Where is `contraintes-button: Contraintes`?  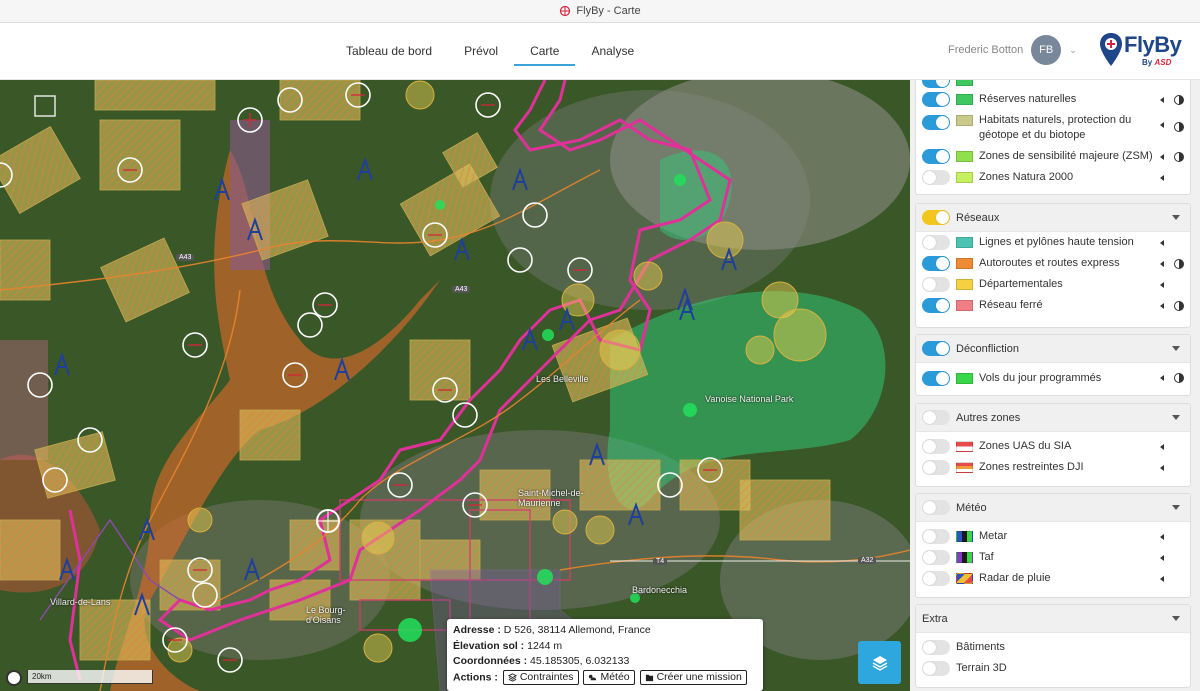
contraintes-button: Contraintes is located at coordinates (540, 677).